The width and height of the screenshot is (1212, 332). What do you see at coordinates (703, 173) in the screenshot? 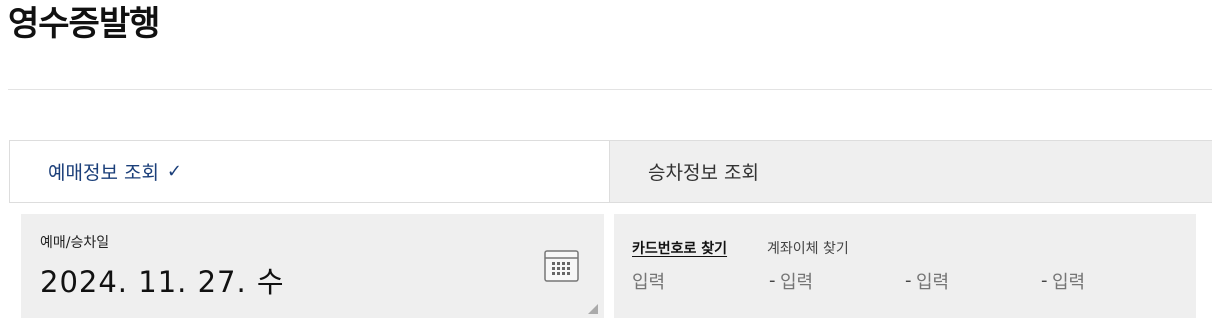
I see `tab-boarding-label: 승차정보 조회` at bounding box center [703, 173].